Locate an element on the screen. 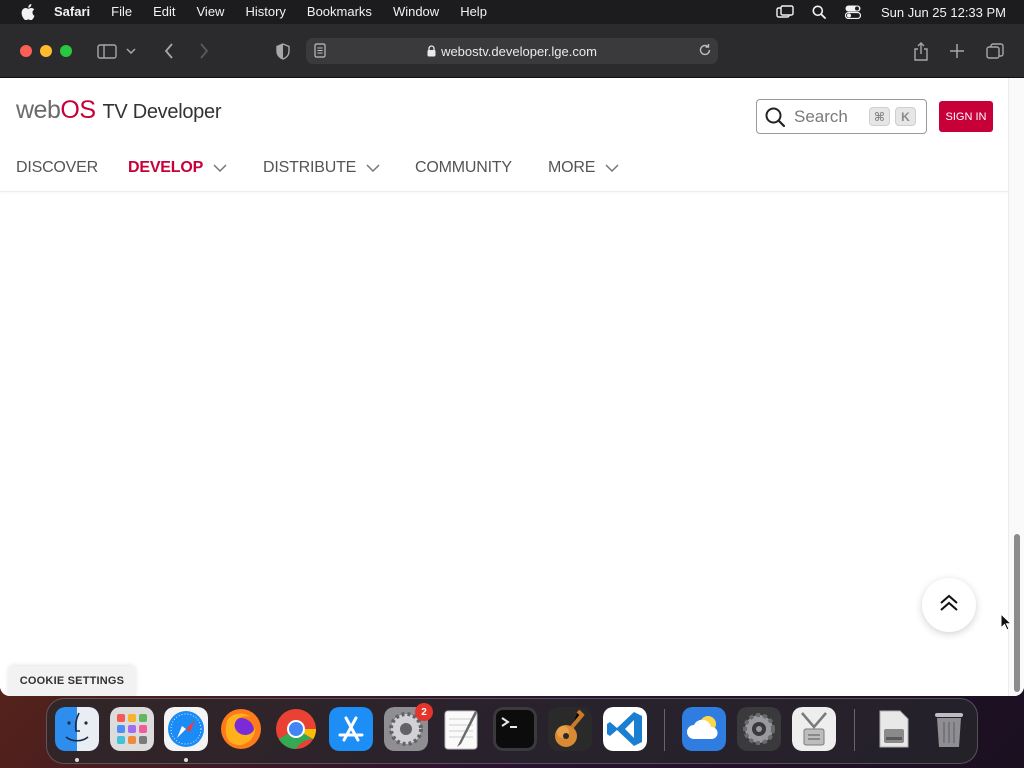  menubar-clock: Sun Jun 25 12:33 PM is located at coordinates (943, 12).